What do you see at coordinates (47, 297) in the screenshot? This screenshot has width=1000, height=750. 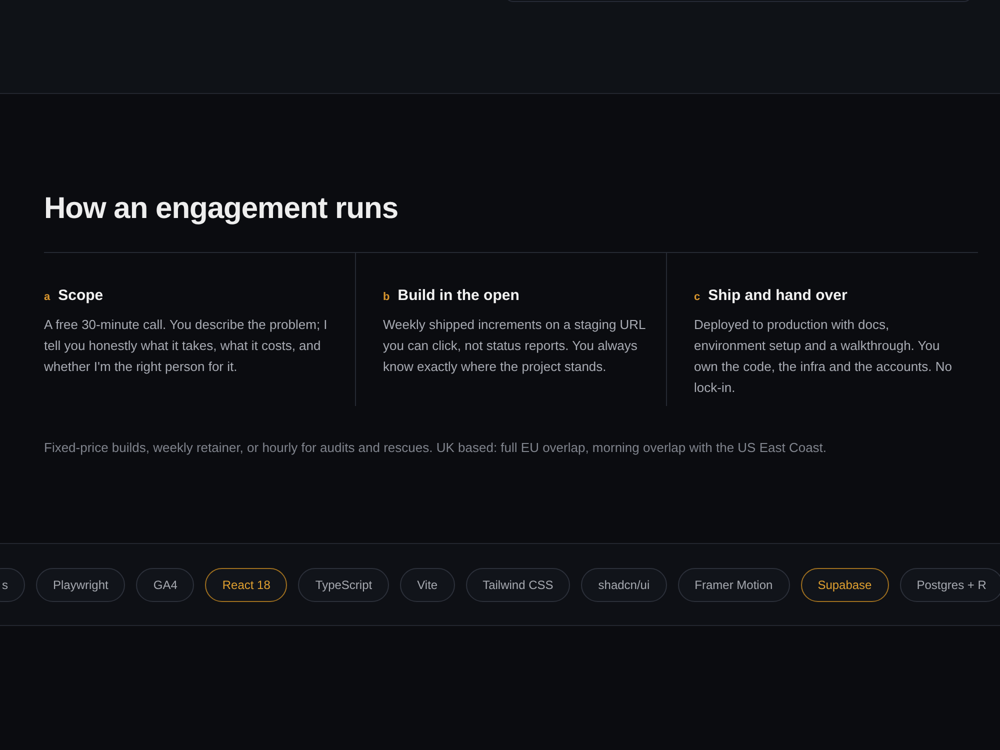 I see `step-marker: a` at bounding box center [47, 297].